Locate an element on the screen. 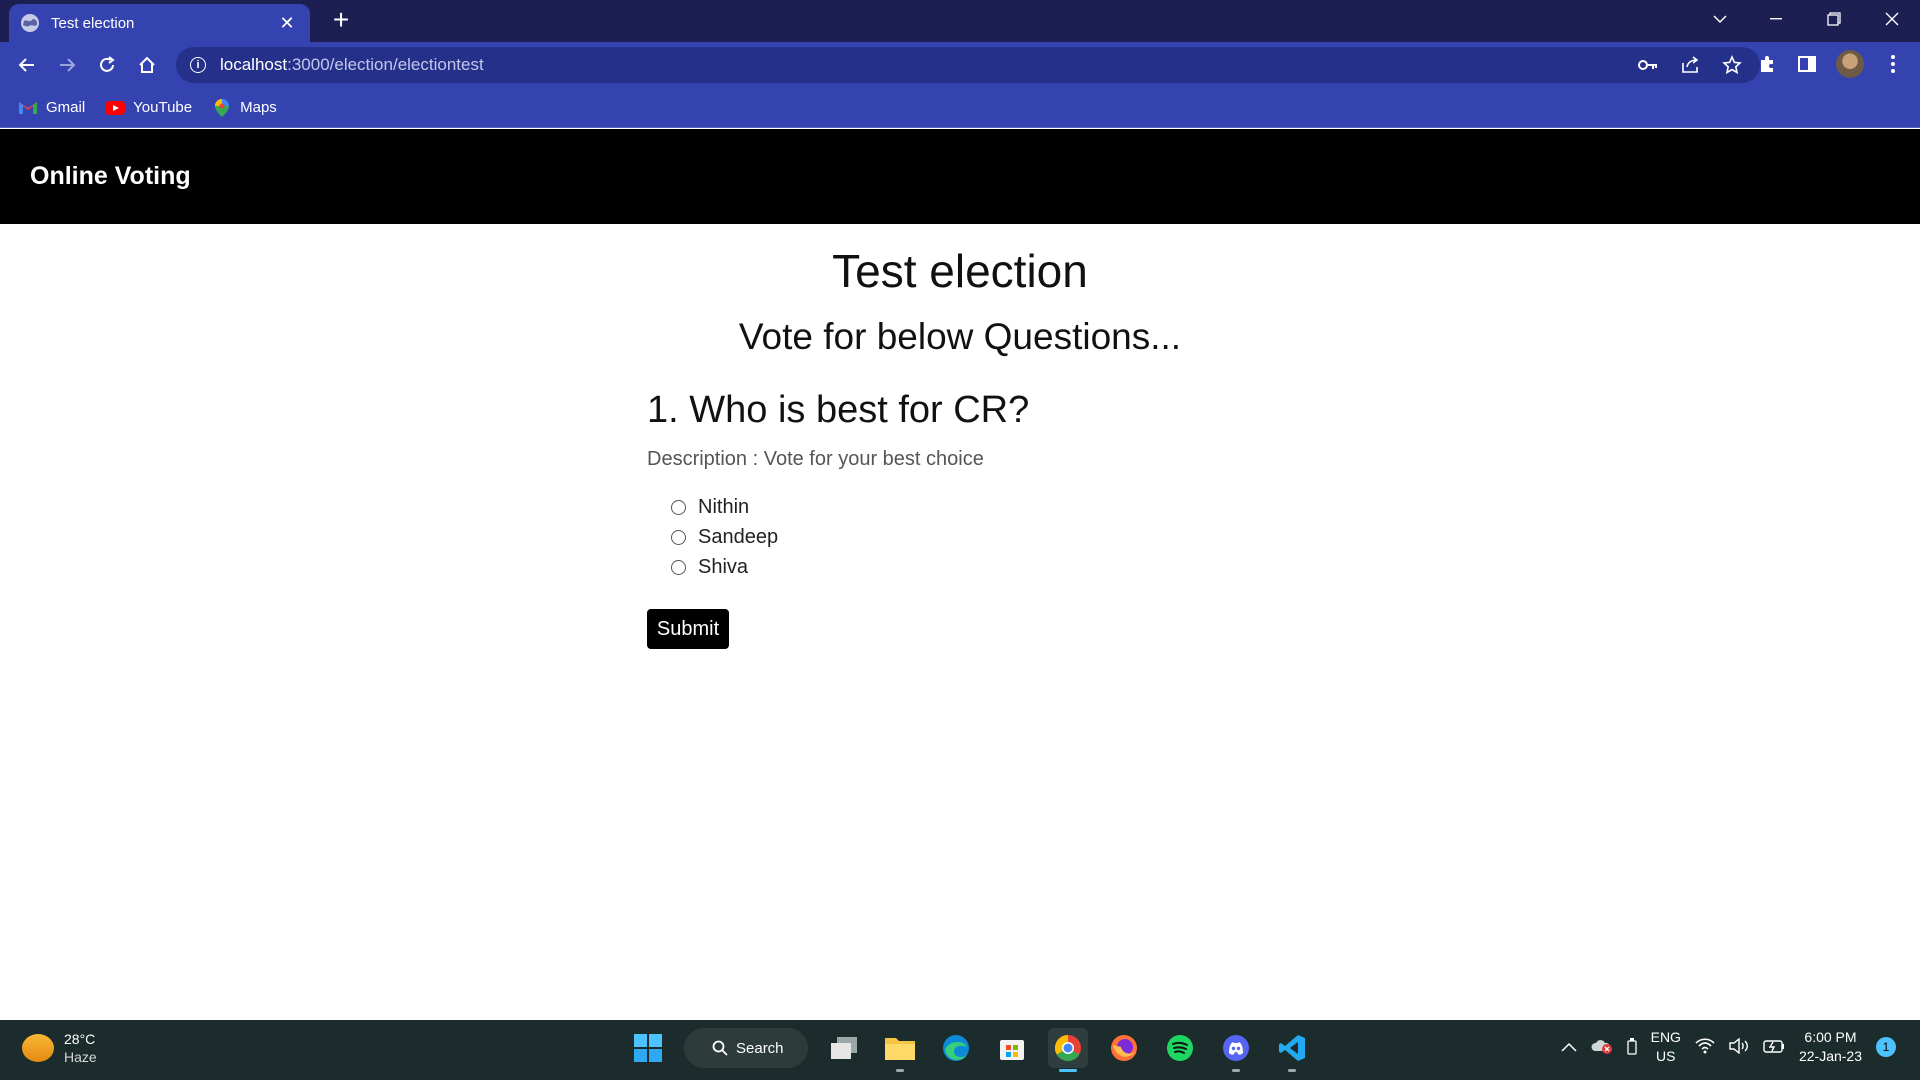 The image size is (1920, 1080). haze-sun-icon is located at coordinates (38, 1048).